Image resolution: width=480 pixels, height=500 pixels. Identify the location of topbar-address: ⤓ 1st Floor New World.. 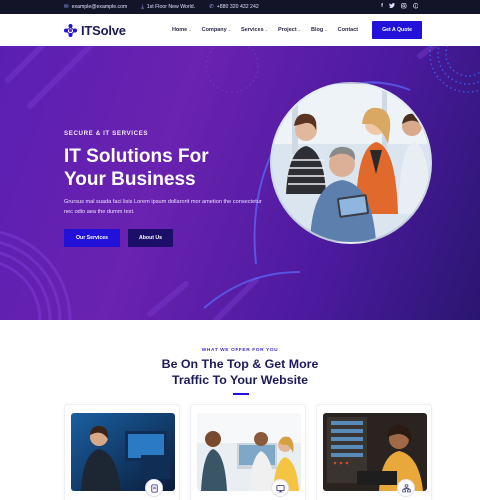
(168, 7).